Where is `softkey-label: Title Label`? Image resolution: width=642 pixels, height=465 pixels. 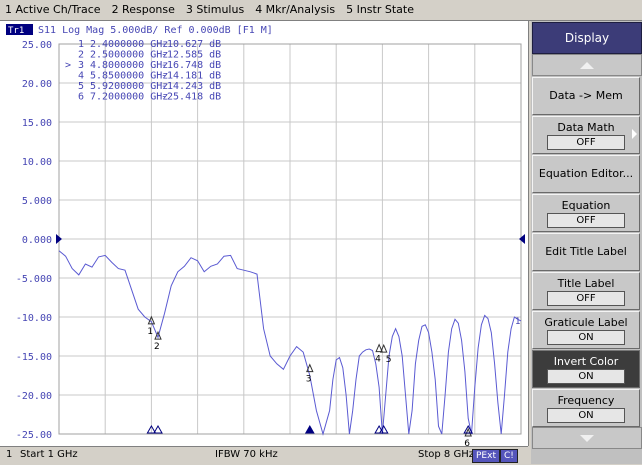 softkey-label: Title Label is located at coordinates (586, 283).